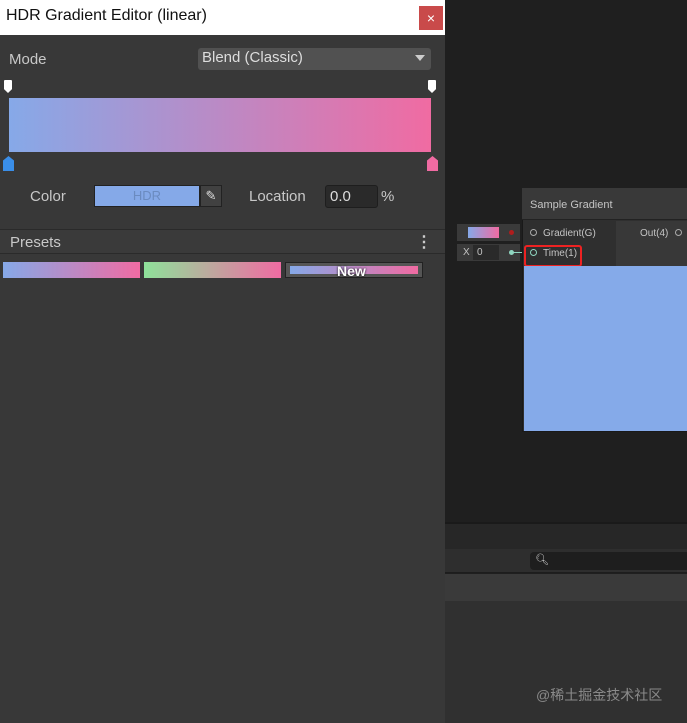 This screenshot has height=723, width=687. What do you see at coordinates (106, 15) in the screenshot?
I see `window-title: HDR Gradient Editor (linear)` at bounding box center [106, 15].